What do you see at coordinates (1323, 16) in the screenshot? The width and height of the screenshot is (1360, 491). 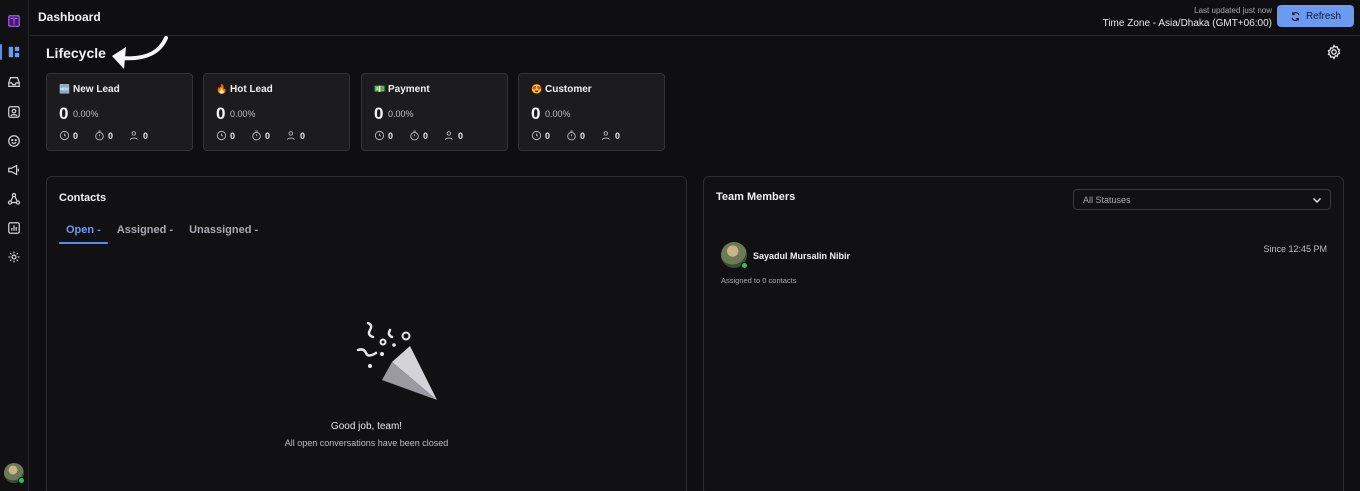 I see `refresh-label: Refresh` at bounding box center [1323, 16].